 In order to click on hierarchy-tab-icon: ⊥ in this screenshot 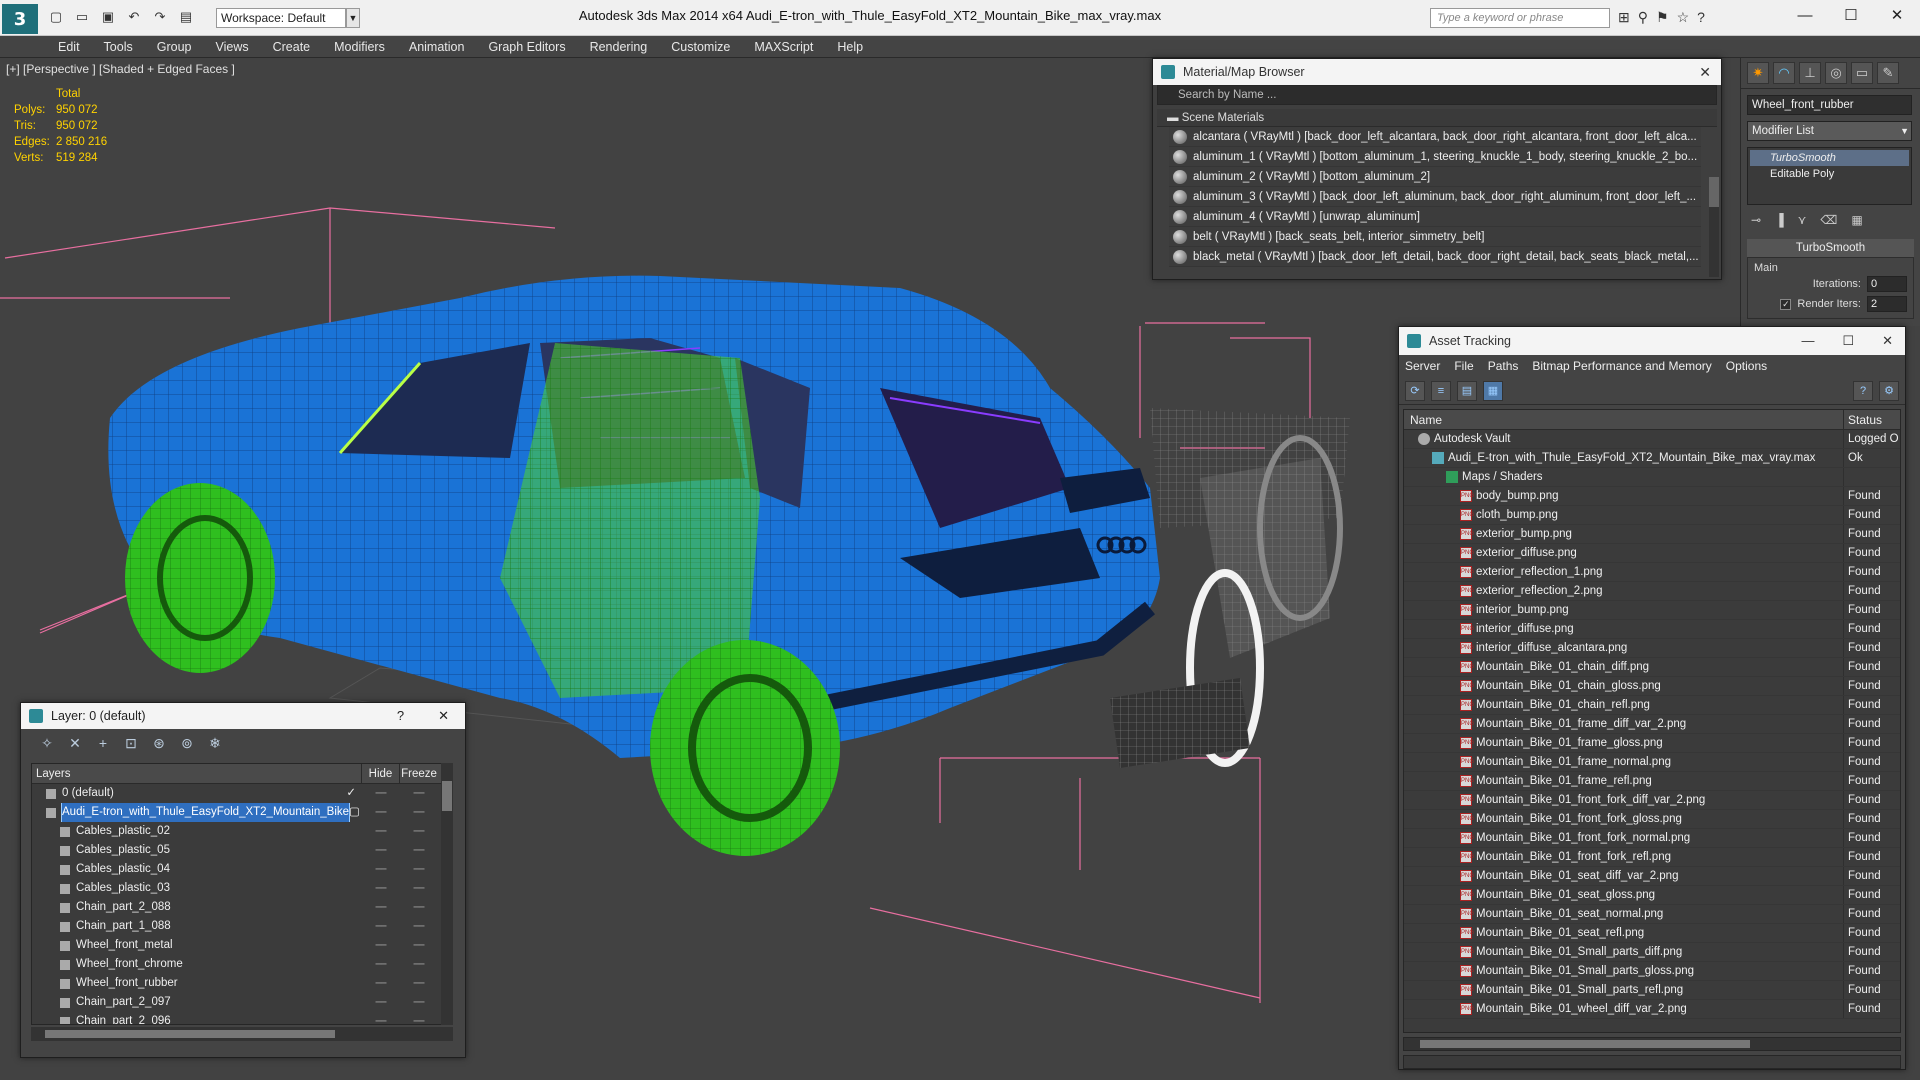, I will do `click(1810, 73)`.